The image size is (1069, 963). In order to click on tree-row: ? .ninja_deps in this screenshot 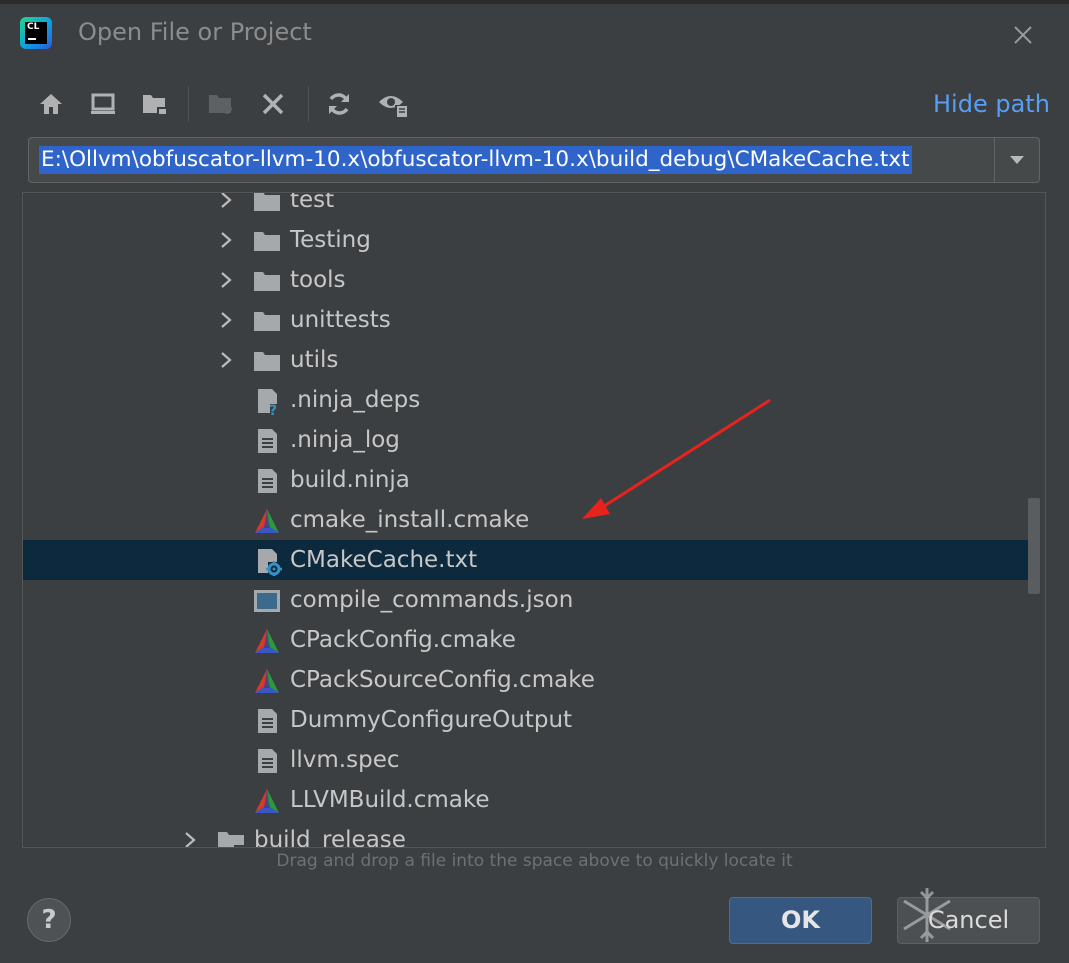, I will do `click(526, 400)`.